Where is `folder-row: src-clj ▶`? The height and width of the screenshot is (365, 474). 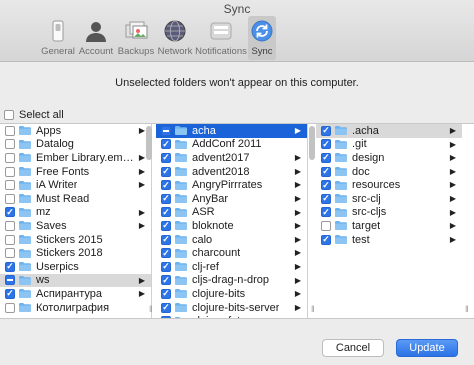
folder-row: src-clj ▶ is located at coordinates (389, 199).